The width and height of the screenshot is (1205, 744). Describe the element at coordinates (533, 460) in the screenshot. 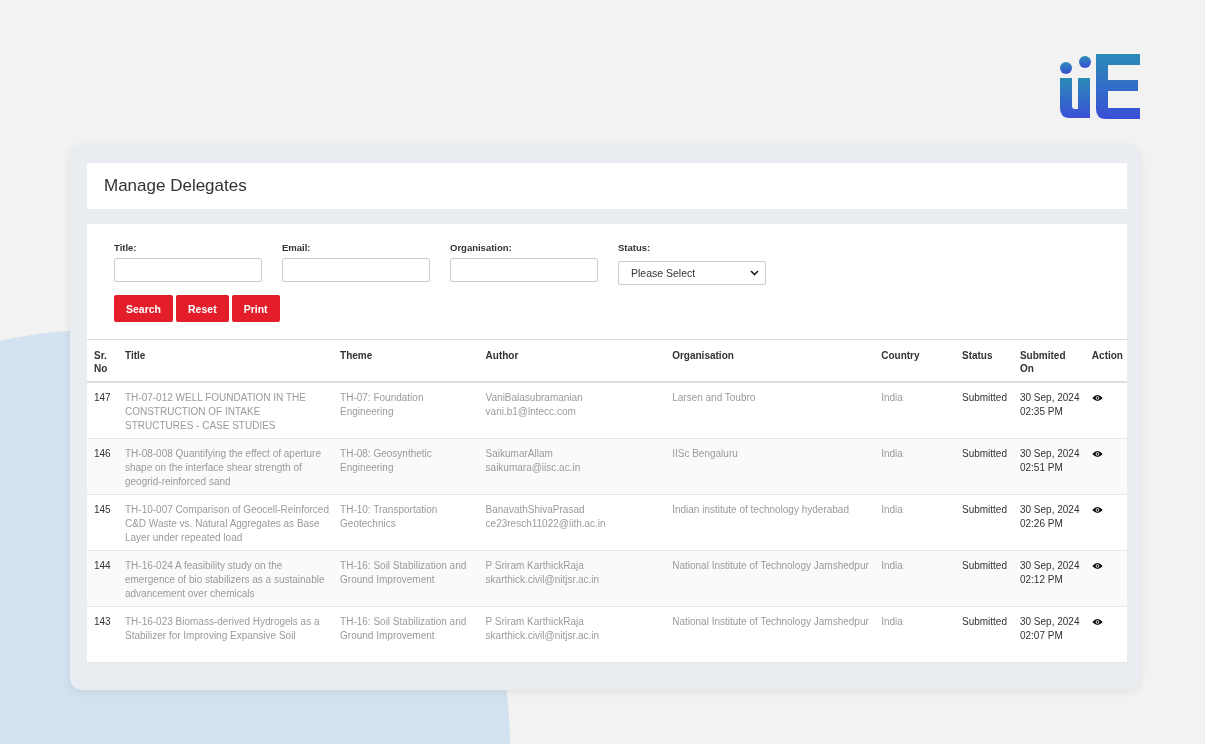

I see `blurred-text: SaikumarAllam saikumara@iisc.ac.in` at that location.